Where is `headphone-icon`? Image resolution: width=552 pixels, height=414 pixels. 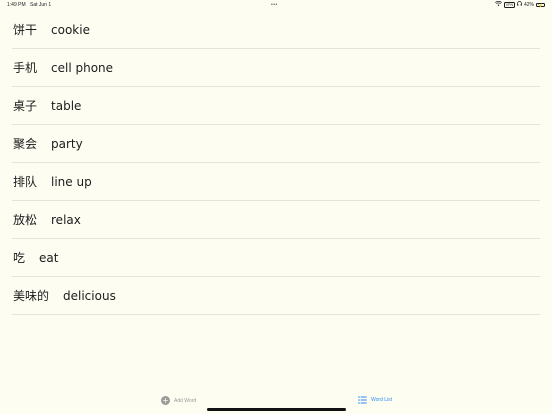
headphone-icon is located at coordinates (519, 4).